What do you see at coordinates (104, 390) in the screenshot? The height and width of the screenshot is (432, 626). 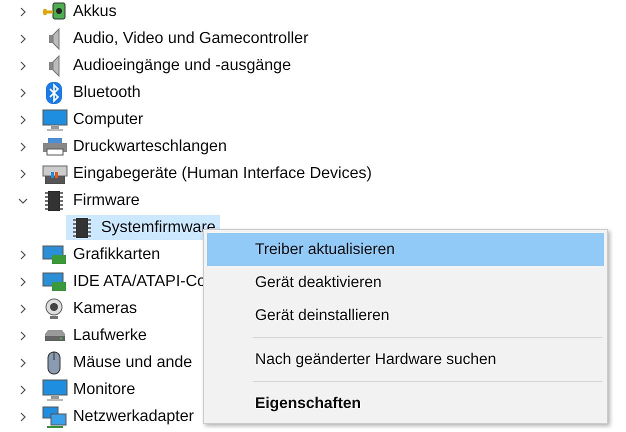 I see `tree-item: Monitore` at bounding box center [104, 390].